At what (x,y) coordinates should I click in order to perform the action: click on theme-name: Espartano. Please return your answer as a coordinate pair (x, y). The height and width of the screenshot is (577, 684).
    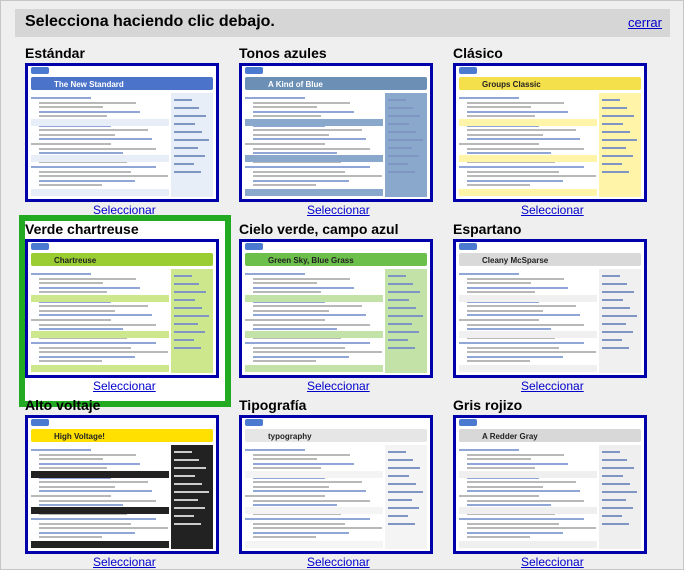
    Looking at the image, I should click on (487, 229).